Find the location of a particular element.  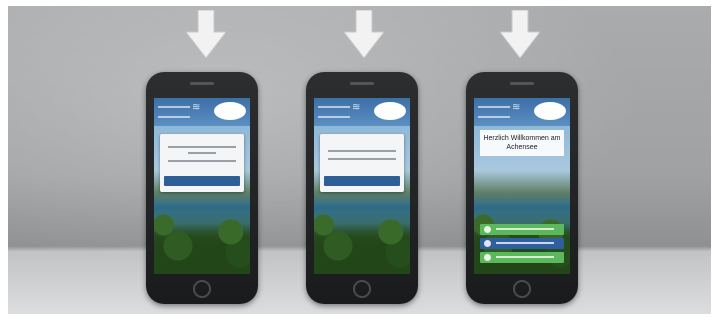

phone-3: ≋ Herzlich Willkommen am Achensee is located at coordinates (522, 188).